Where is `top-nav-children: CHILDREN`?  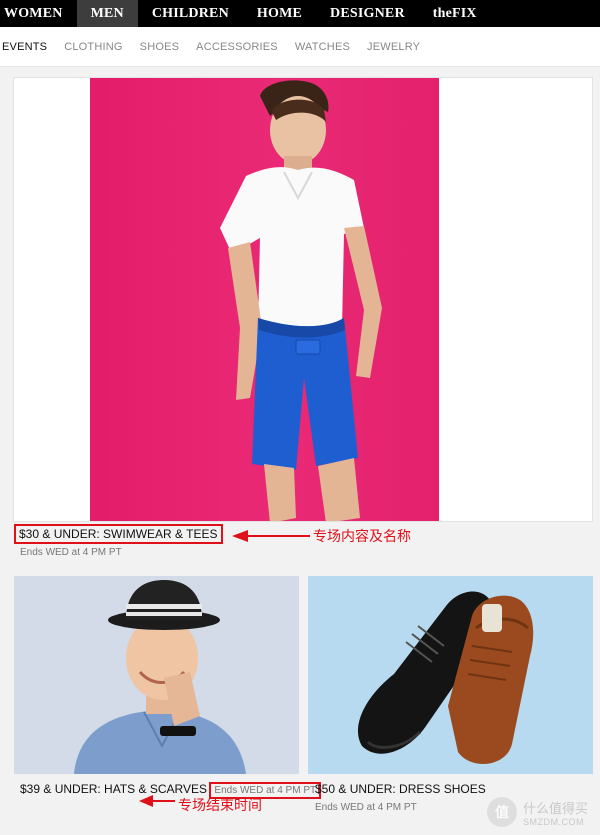 top-nav-children: CHILDREN is located at coordinates (190, 13).